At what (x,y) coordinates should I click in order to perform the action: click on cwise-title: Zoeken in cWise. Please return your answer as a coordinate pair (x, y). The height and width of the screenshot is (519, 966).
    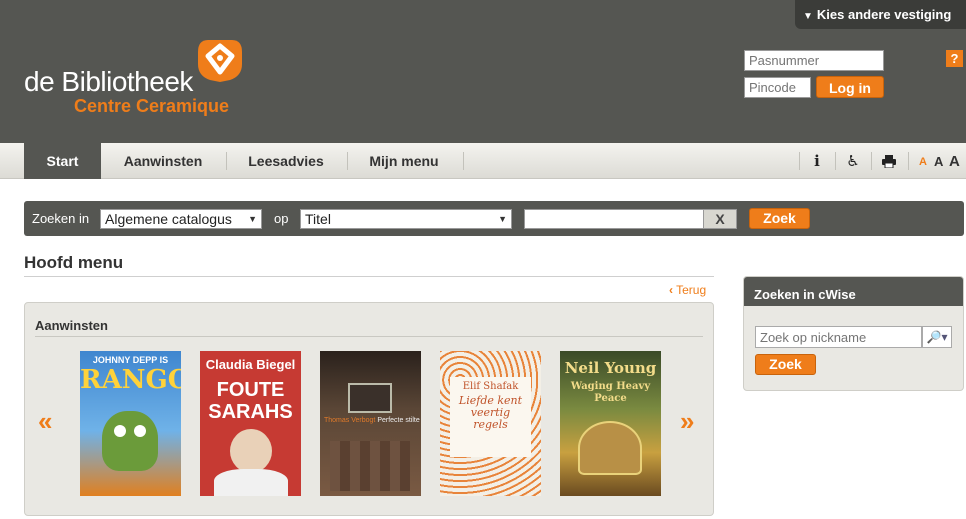
    Looking at the image, I should click on (853, 291).